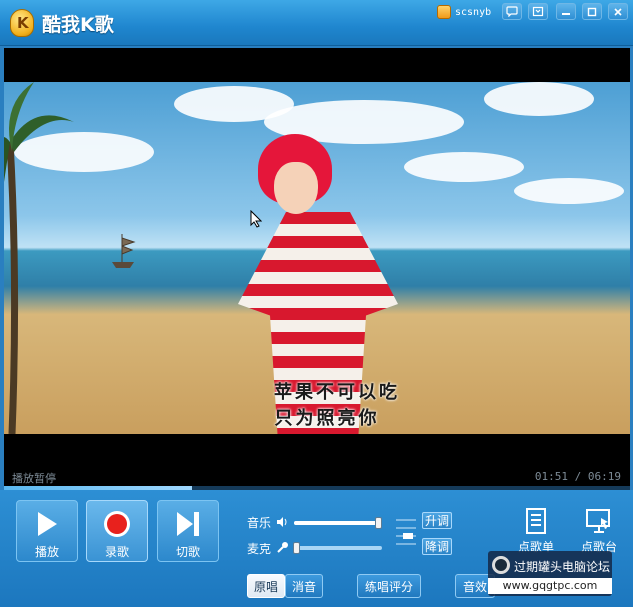  What do you see at coordinates (473, 12) in the screenshot?
I see `username: scsnyb` at bounding box center [473, 12].